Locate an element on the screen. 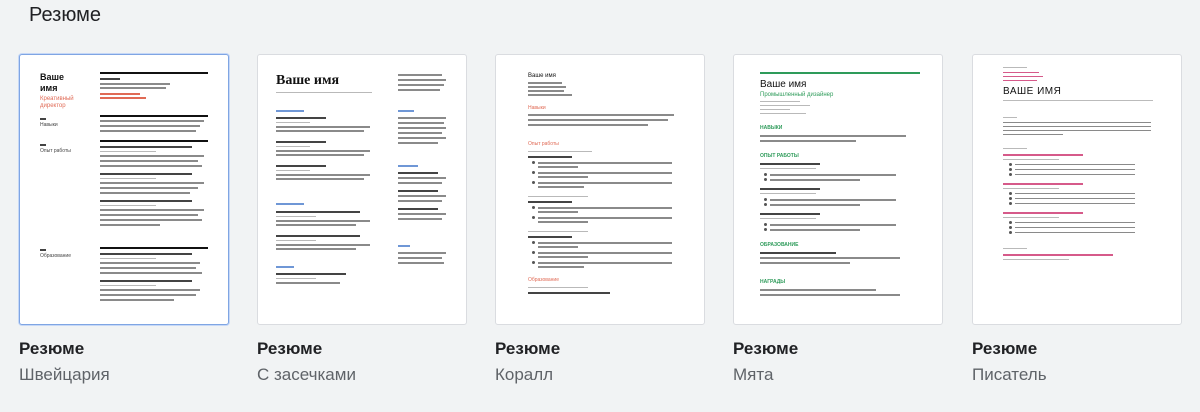 This screenshot has height=412, width=1200. preview-name: Ваше is located at coordinates (52, 77).